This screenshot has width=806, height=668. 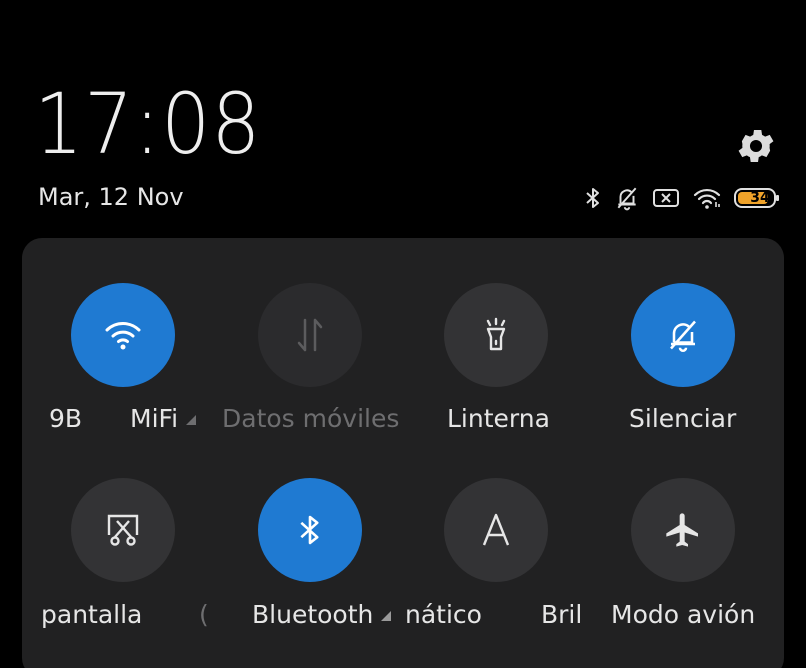 I want to click on date: Mar, 12 Nov, so click(x=111, y=197).